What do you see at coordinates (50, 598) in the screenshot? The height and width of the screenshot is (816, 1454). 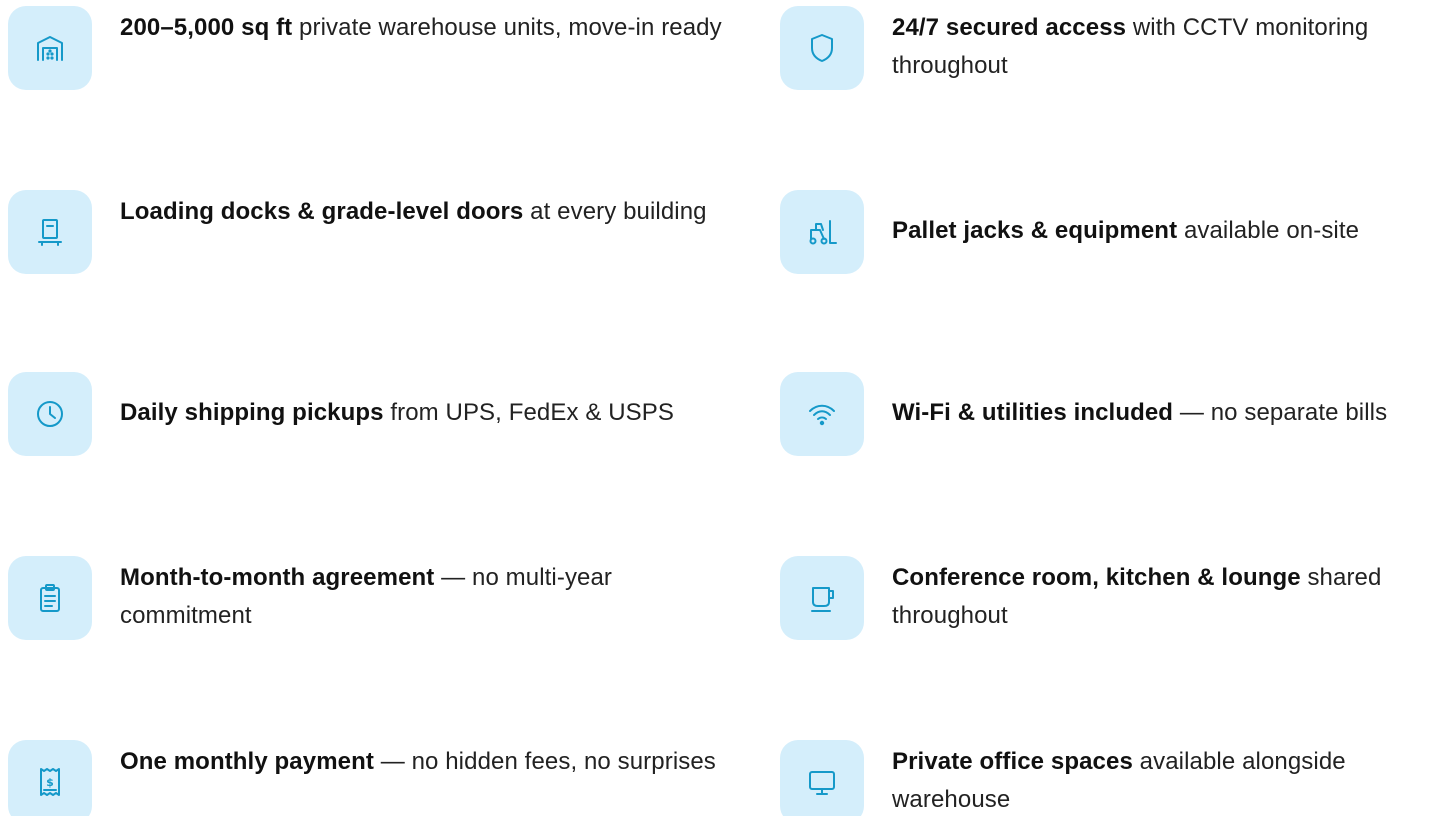 I see `clipboard-icon` at bounding box center [50, 598].